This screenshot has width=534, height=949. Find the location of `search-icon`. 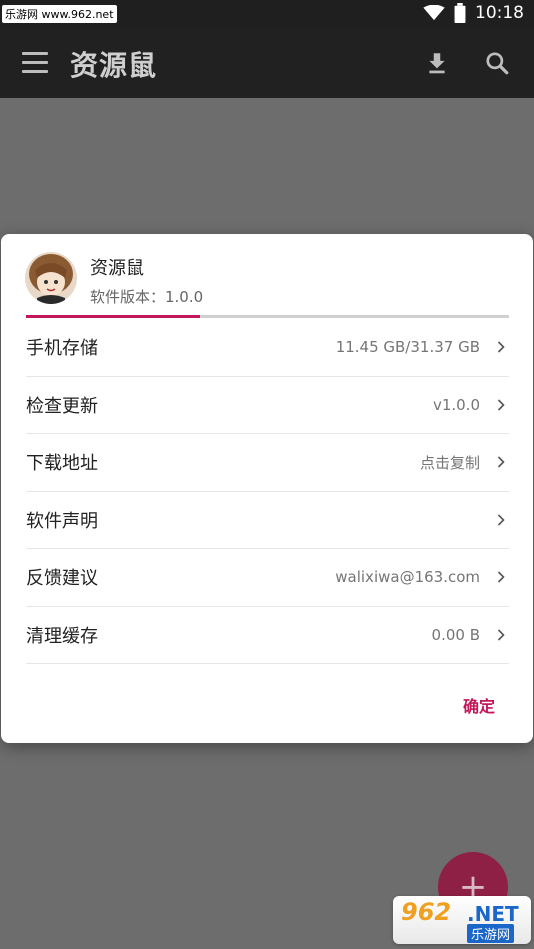

search-icon is located at coordinates (497, 63).